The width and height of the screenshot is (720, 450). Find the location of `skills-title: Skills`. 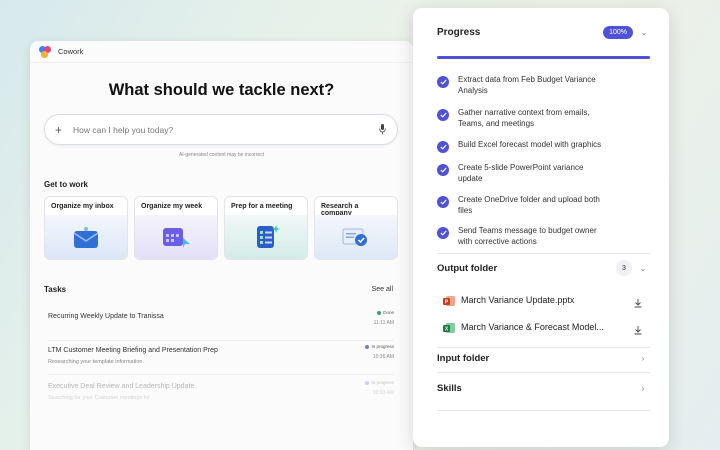

skills-title: Skills is located at coordinates (449, 388).